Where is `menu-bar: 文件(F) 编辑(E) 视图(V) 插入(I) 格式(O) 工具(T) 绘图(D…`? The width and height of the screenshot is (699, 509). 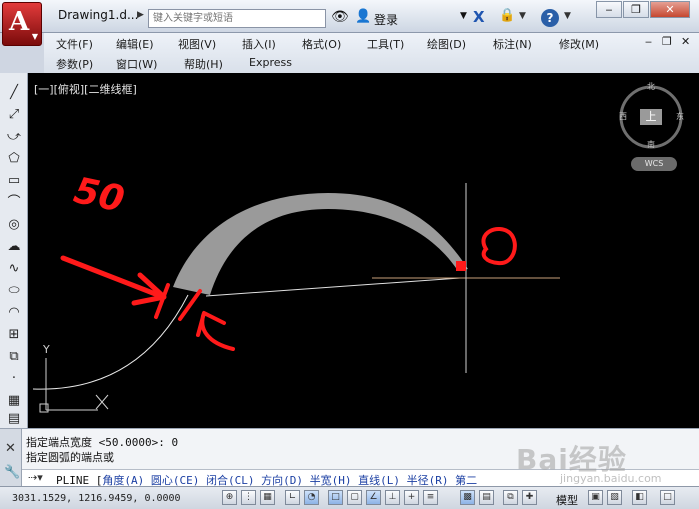 menu-bar: 文件(F) 编辑(E) 视图(V) 插入(I) 格式(O) 工具(T) 绘图(D… is located at coordinates (371, 53).